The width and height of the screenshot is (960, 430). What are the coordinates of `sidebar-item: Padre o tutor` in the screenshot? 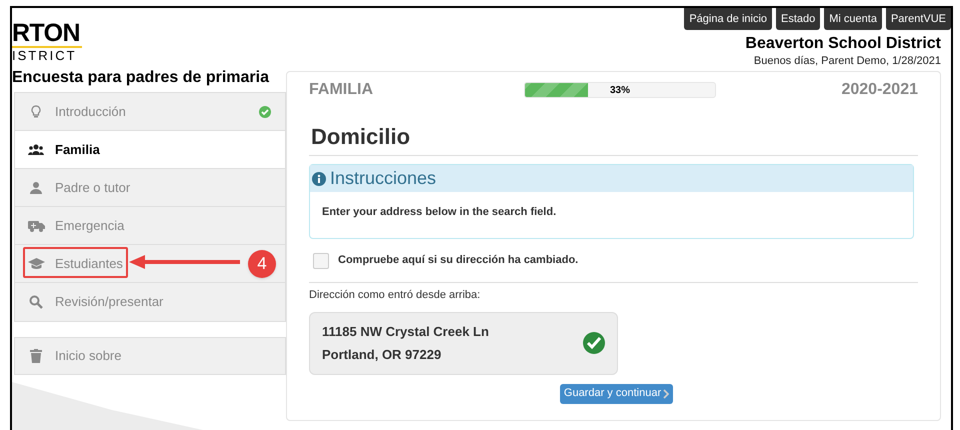 It's located at (150, 188).